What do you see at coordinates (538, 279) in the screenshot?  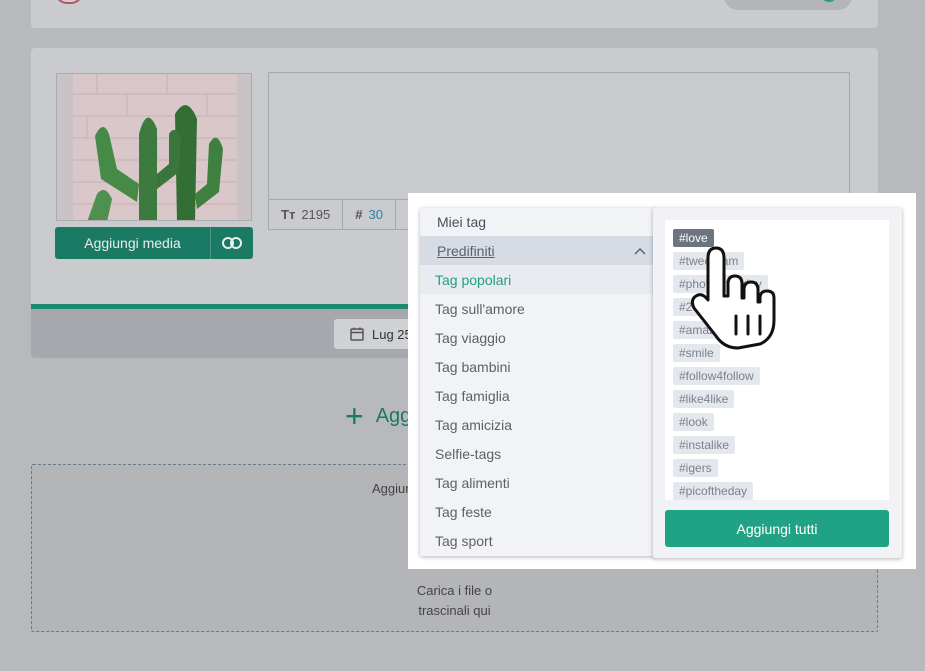 I see `menu-item-popular: Tag popolari` at bounding box center [538, 279].